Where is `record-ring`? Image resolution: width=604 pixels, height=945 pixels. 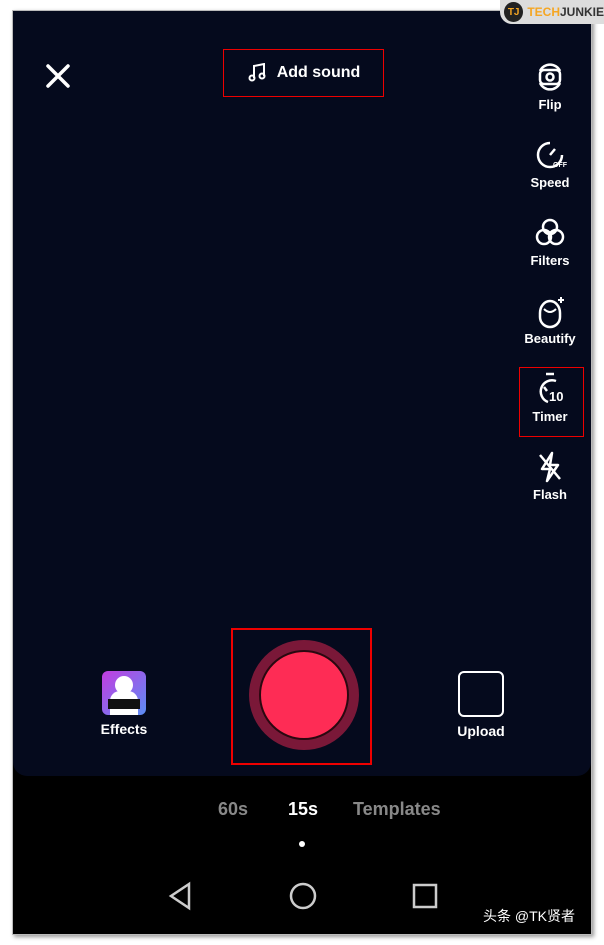 record-ring is located at coordinates (304, 695).